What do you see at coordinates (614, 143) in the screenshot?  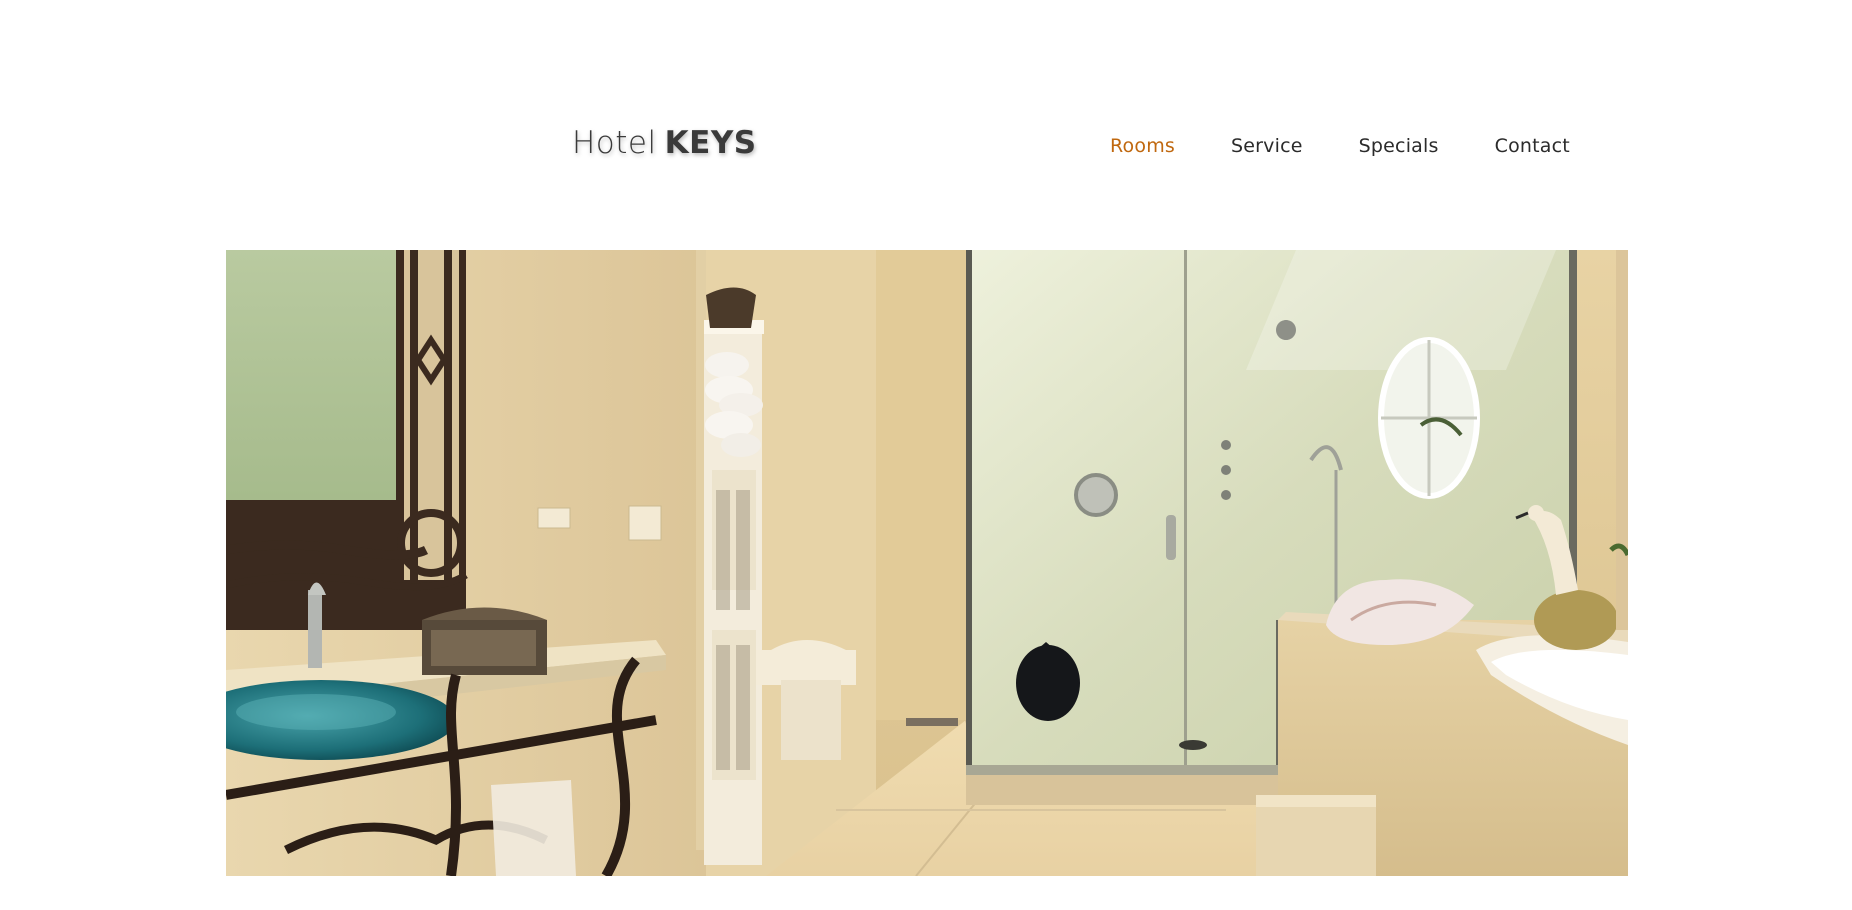 I see `logo-text-light: Hotel` at bounding box center [614, 143].